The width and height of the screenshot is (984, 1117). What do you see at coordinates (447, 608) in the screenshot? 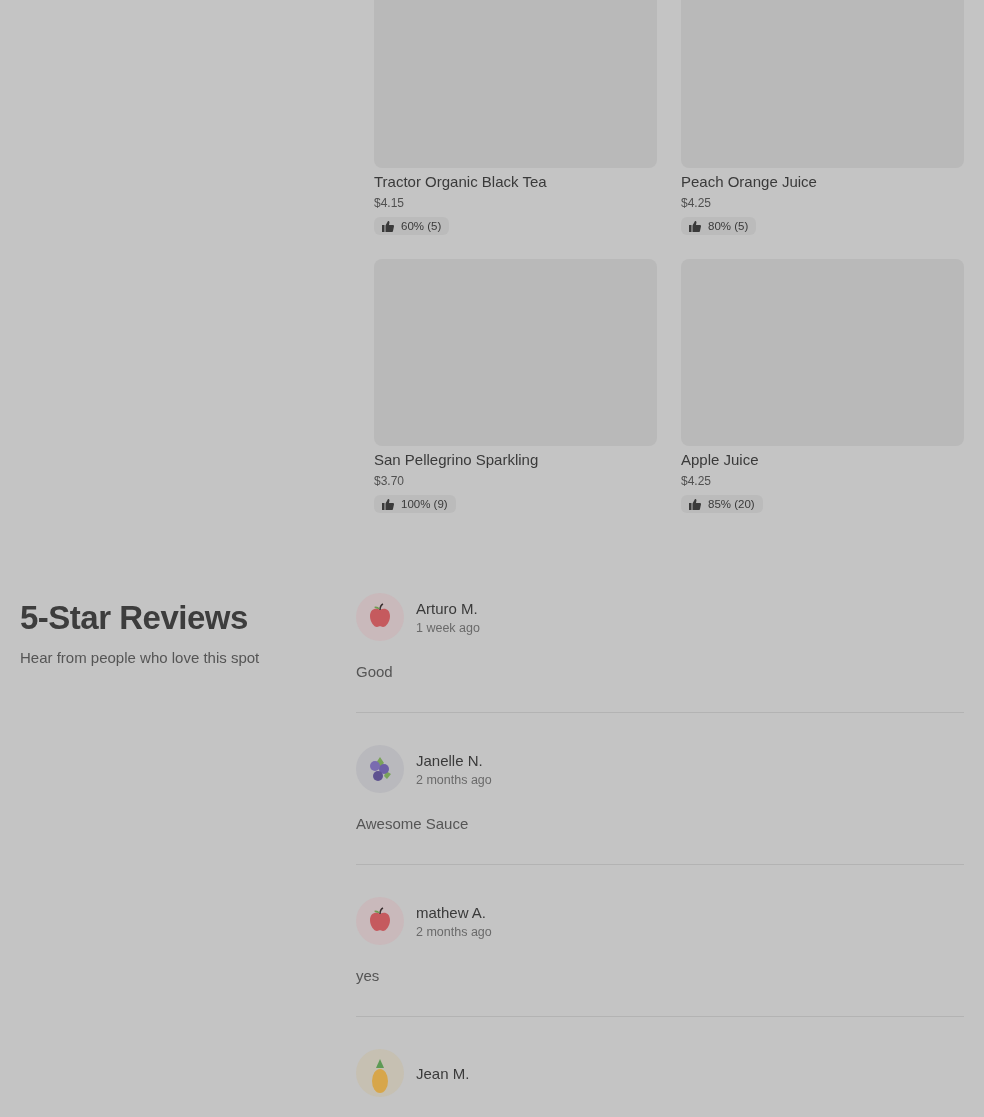
I see `reviewer-name: Arturo M.` at bounding box center [447, 608].